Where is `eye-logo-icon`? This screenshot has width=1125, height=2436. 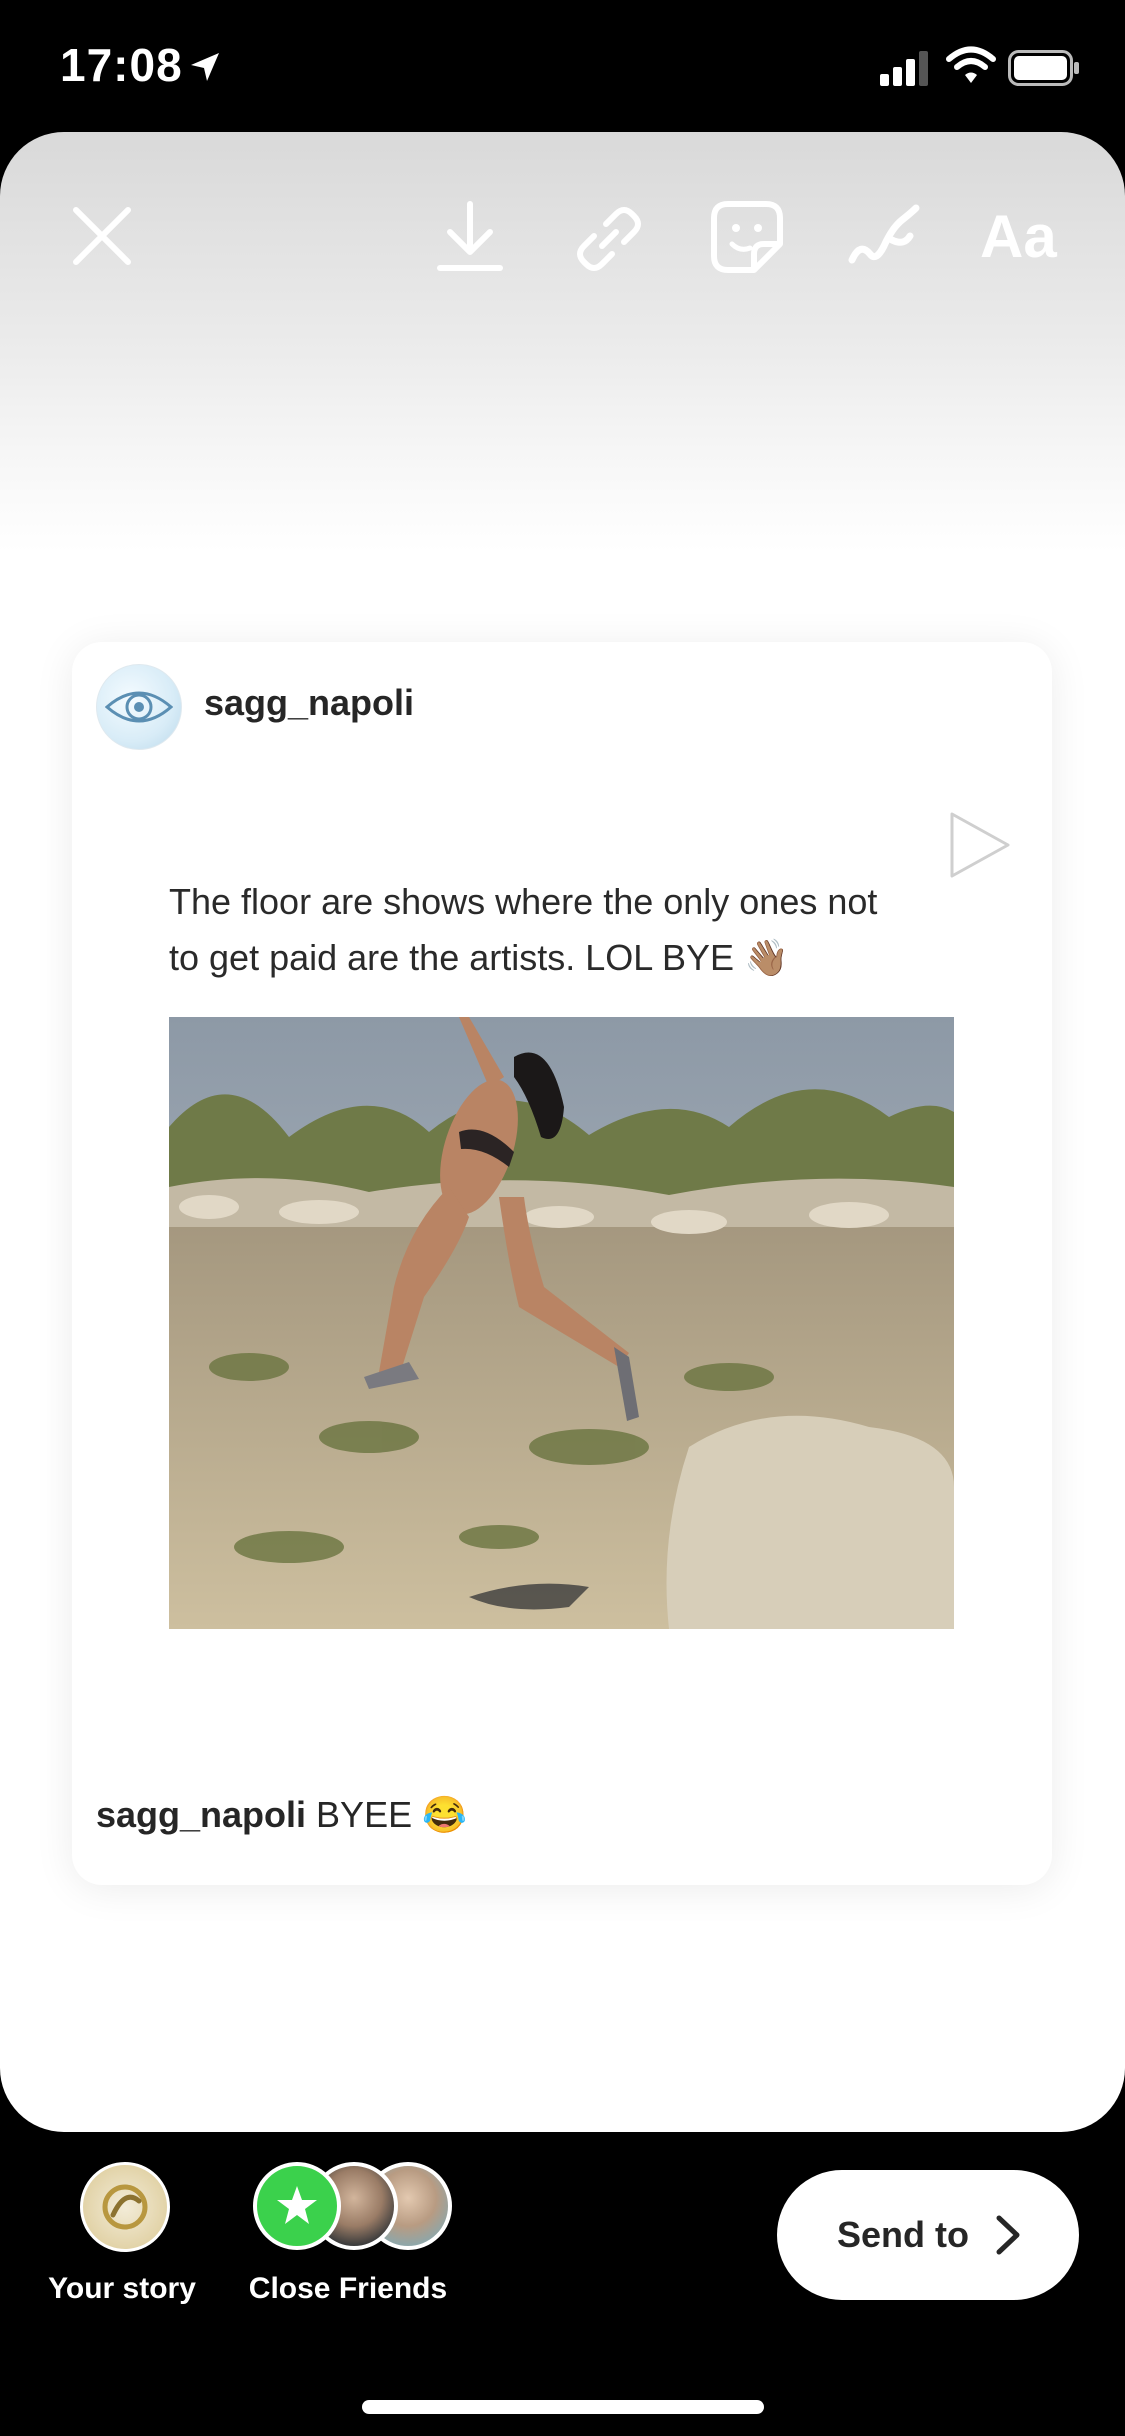 eye-logo-icon is located at coordinates (139, 707).